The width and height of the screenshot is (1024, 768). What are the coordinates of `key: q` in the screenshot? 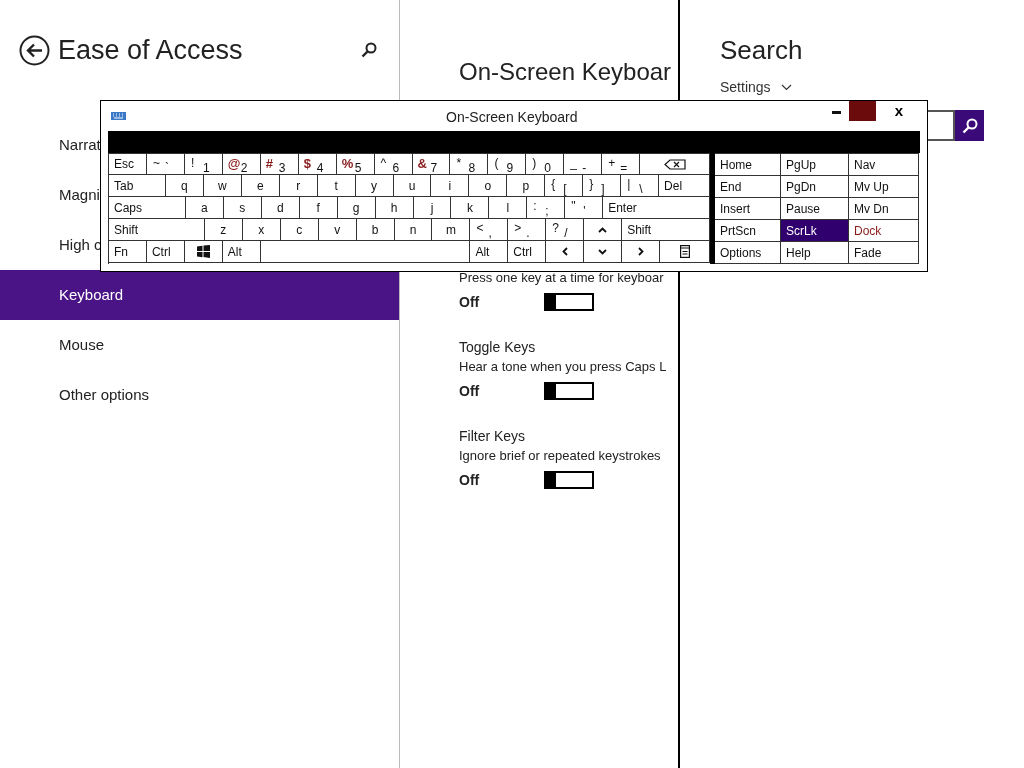 It's located at (184, 186).